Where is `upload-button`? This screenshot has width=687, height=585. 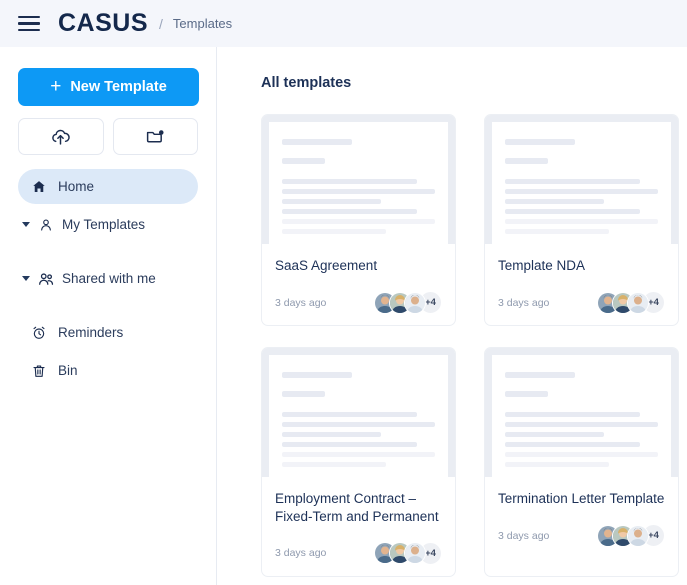 upload-button is located at coordinates (61, 136).